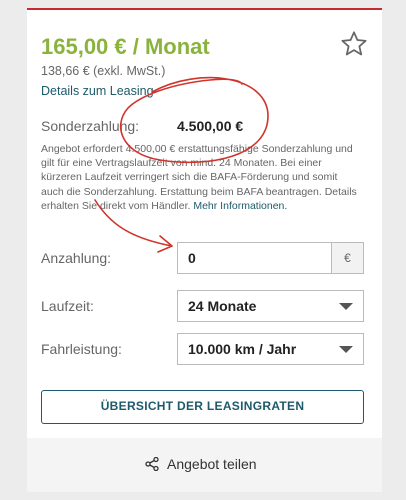 The height and width of the screenshot is (500, 406). Describe the element at coordinates (125, 46) in the screenshot. I see `monthly-price: 165,00 € / Monat` at that location.